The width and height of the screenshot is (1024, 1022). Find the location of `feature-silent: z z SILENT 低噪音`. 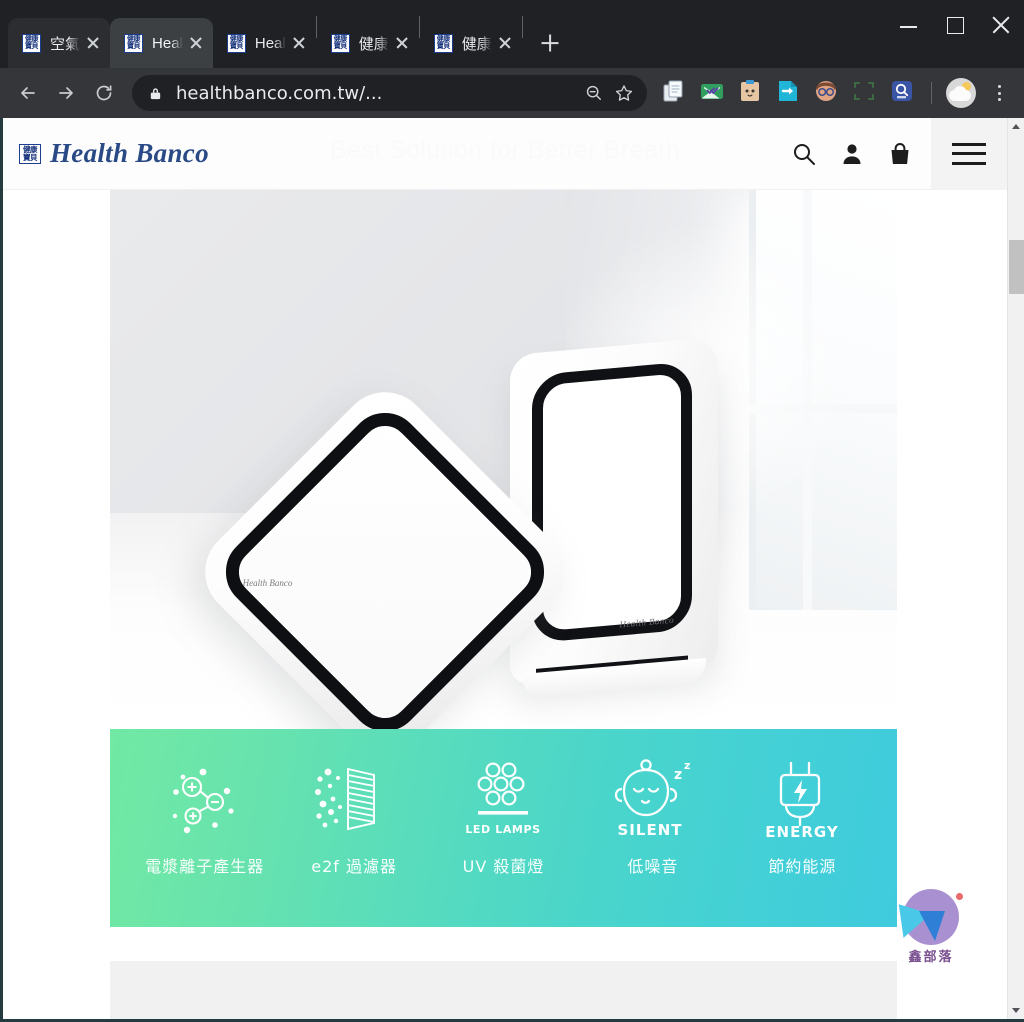

feature-silent: z z SILENT 低噪音 is located at coordinates (652, 828).